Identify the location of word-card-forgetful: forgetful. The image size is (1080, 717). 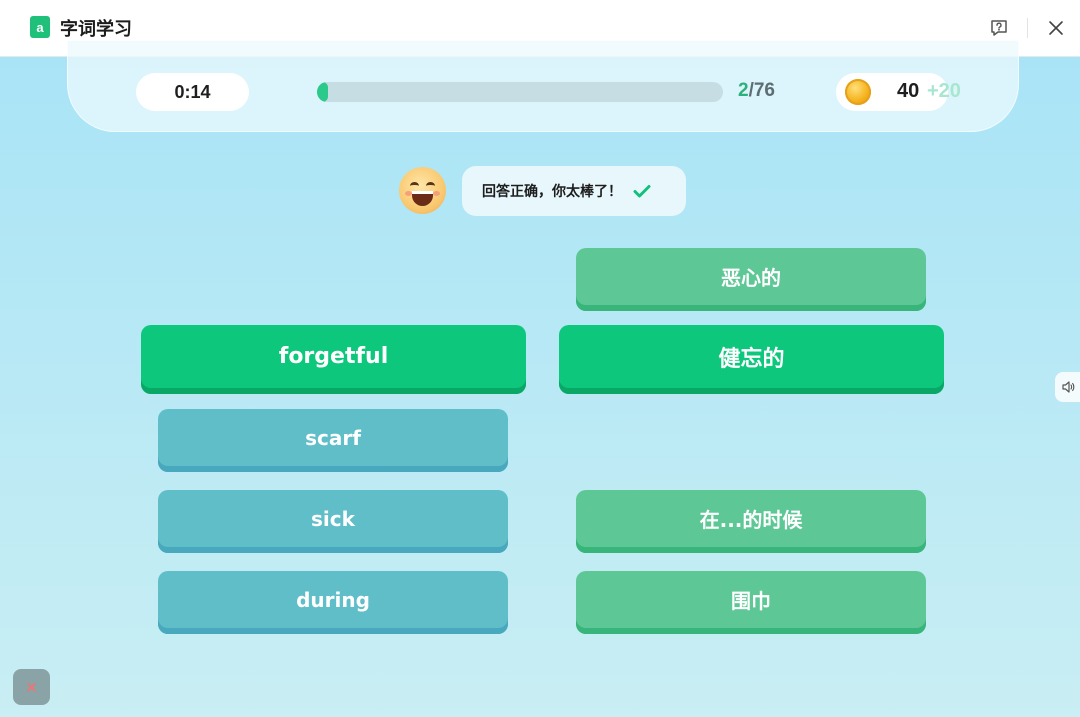
(333, 359).